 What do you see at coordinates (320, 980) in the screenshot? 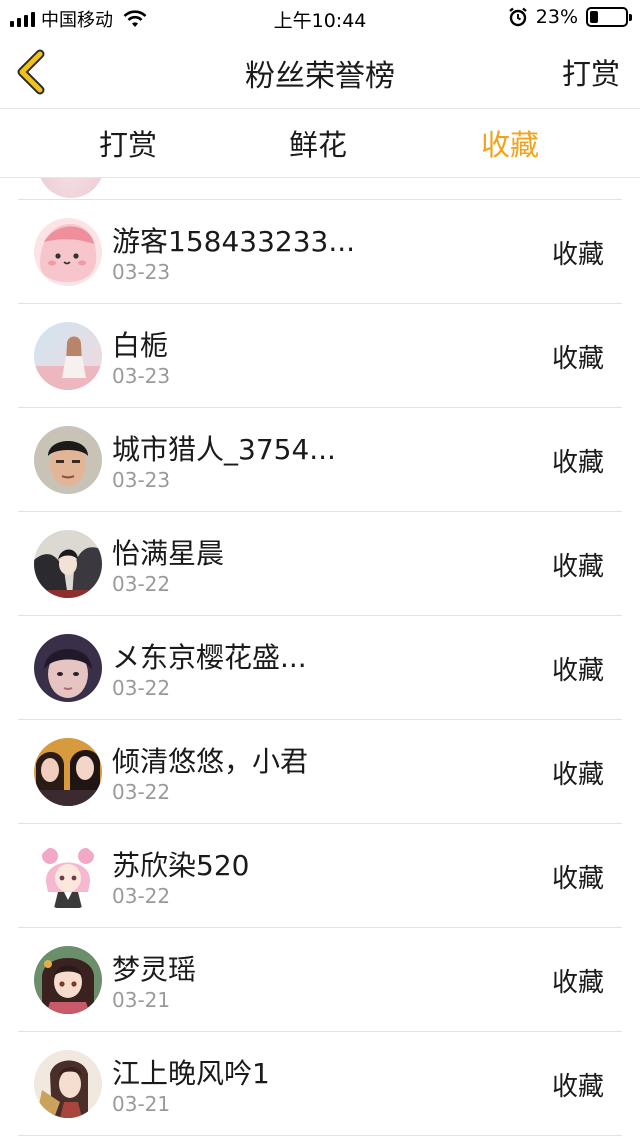
I see `list-item: 梦灵瑶 03-21 收藏` at bounding box center [320, 980].